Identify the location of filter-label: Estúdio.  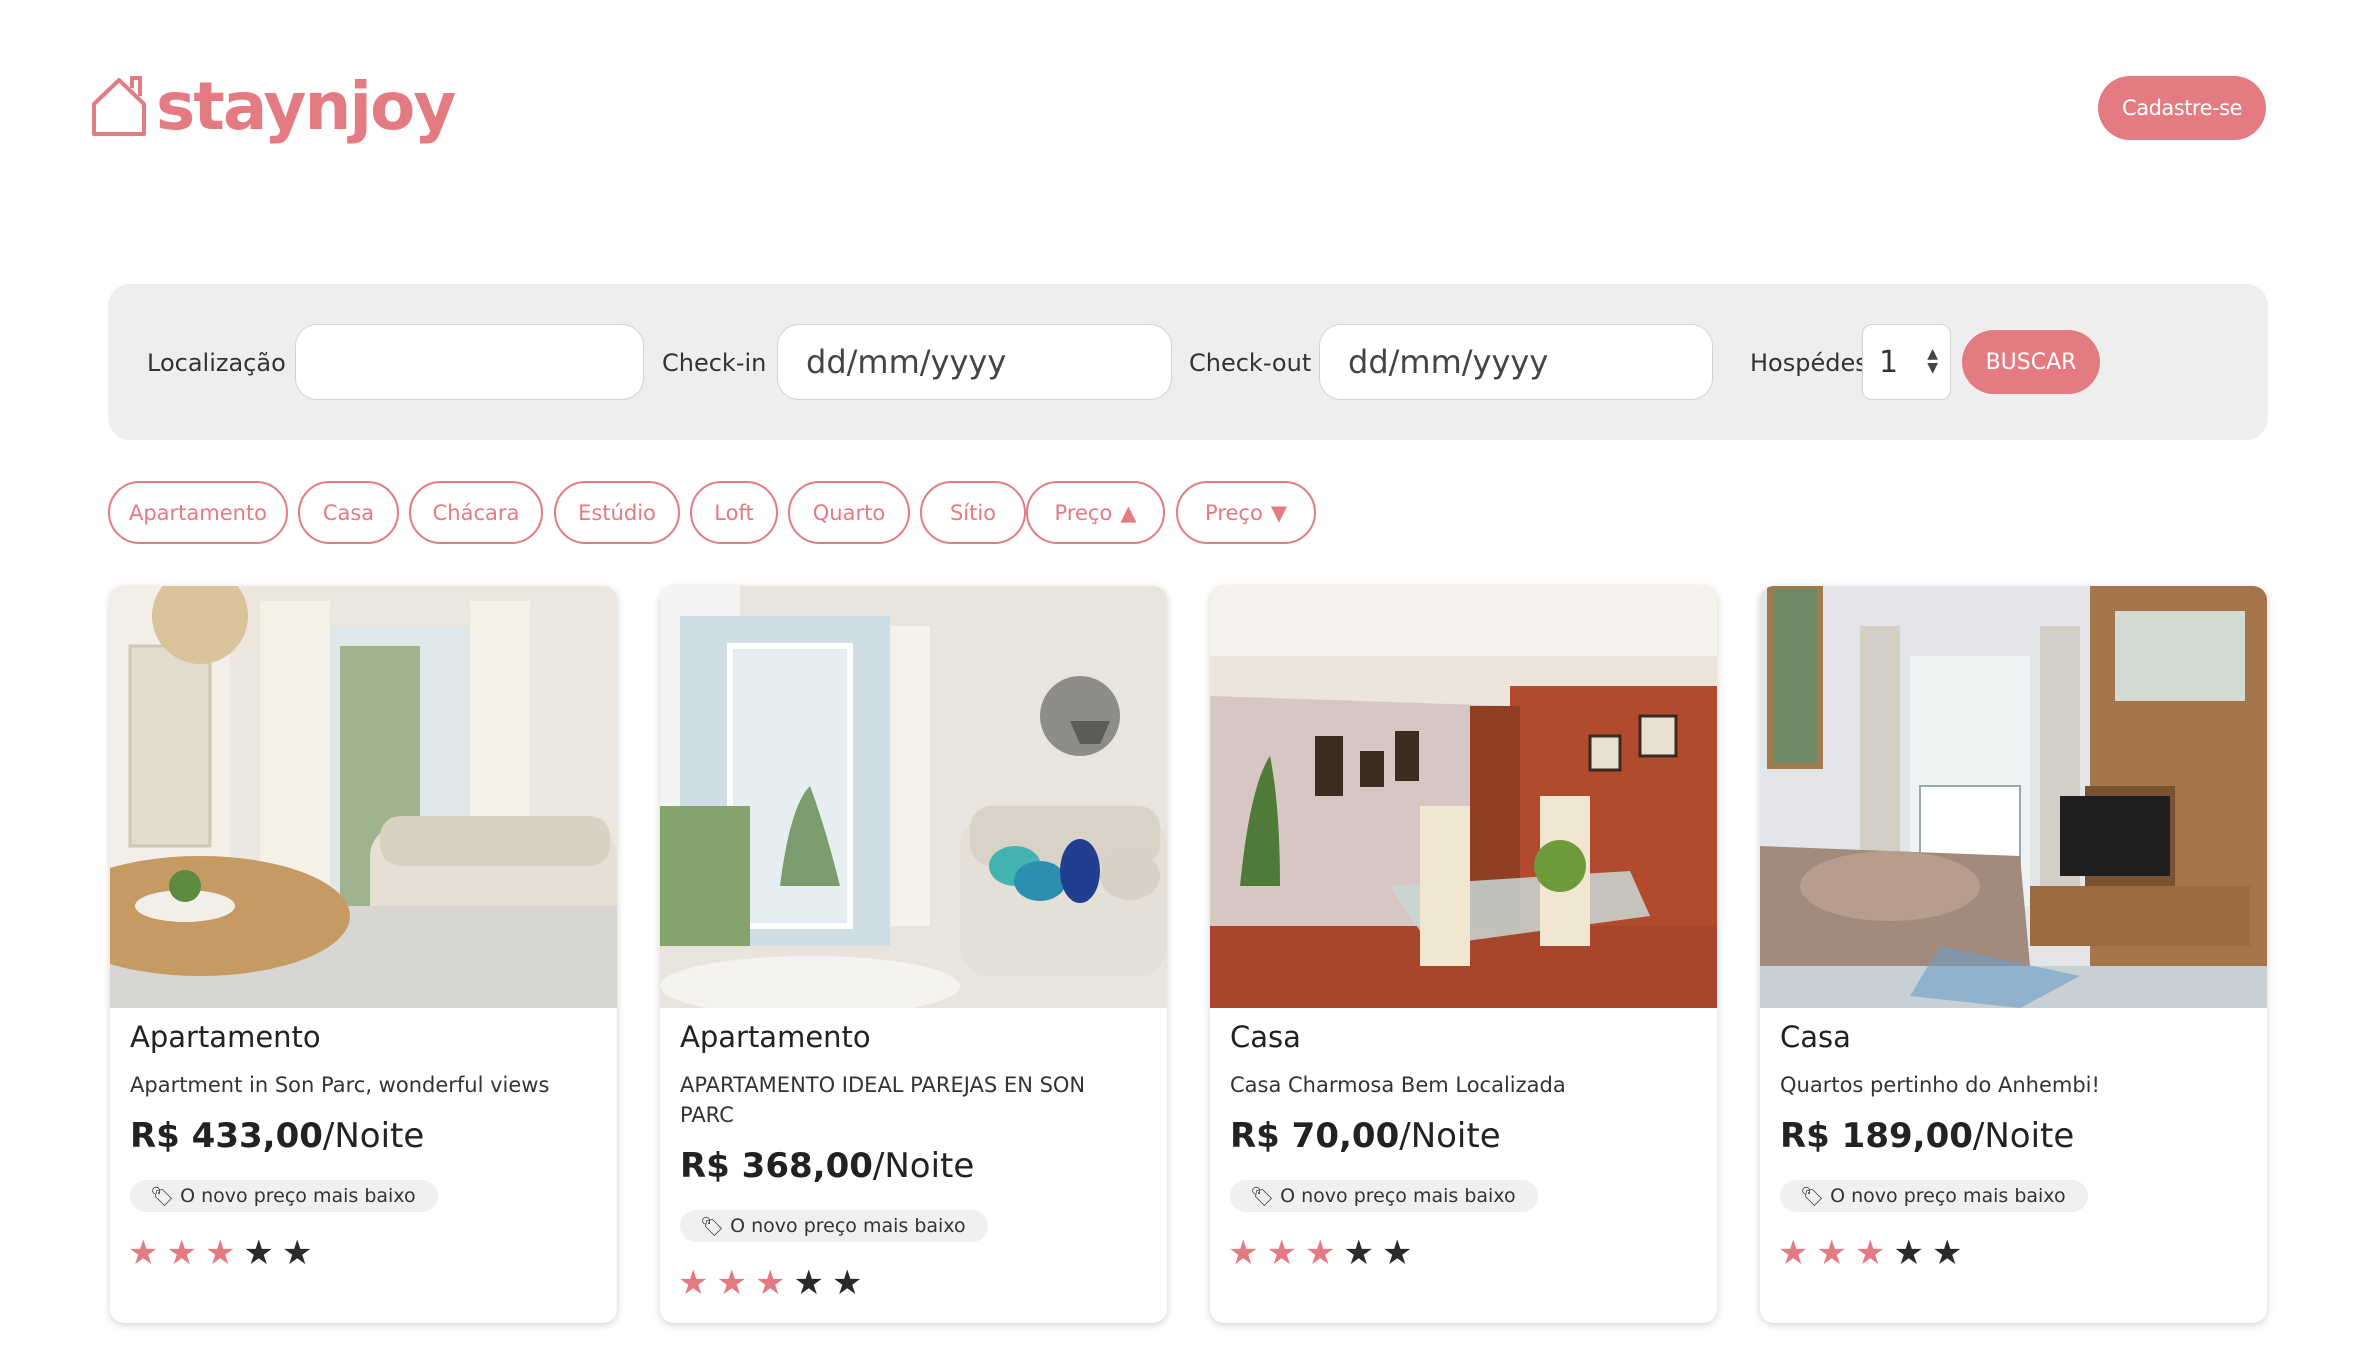
(617, 512).